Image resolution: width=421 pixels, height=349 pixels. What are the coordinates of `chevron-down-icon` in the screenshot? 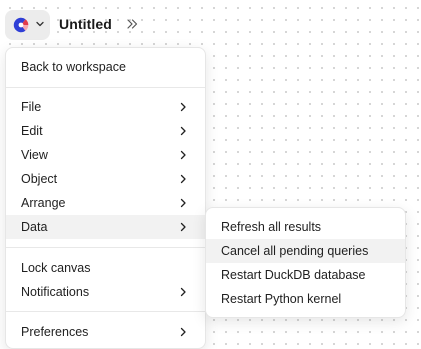 It's located at (40, 24).